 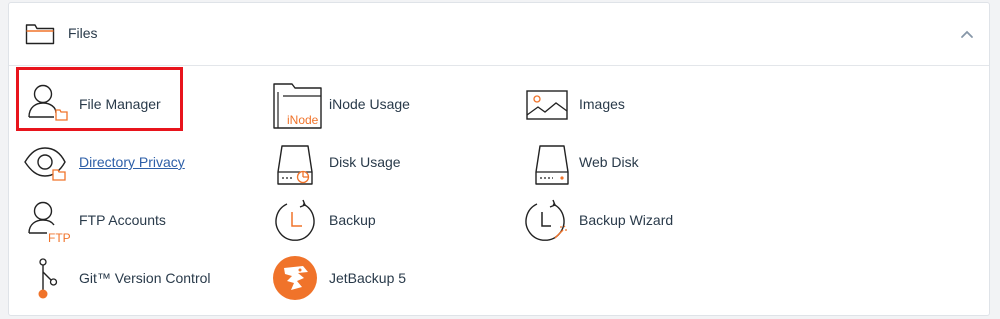 I want to click on git-version-control-icon, so click(x=46, y=281).